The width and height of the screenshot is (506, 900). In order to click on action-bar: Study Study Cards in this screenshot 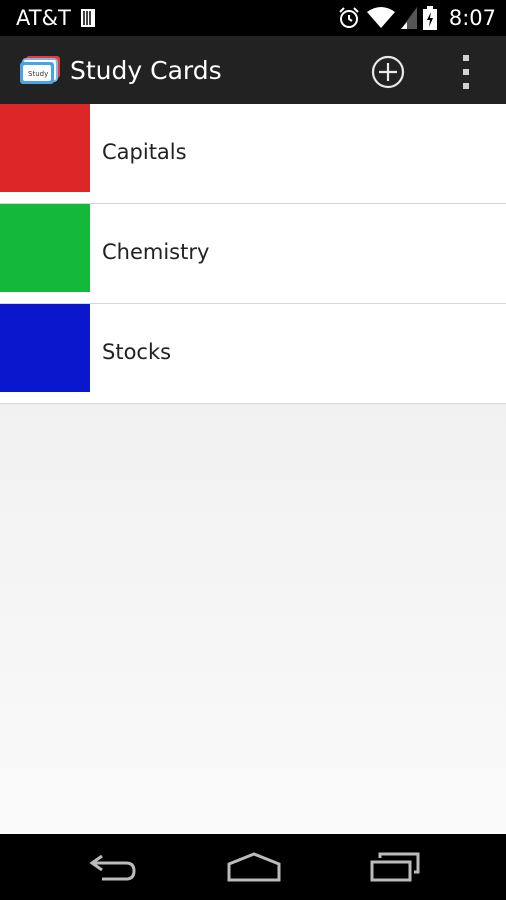, I will do `click(253, 70)`.